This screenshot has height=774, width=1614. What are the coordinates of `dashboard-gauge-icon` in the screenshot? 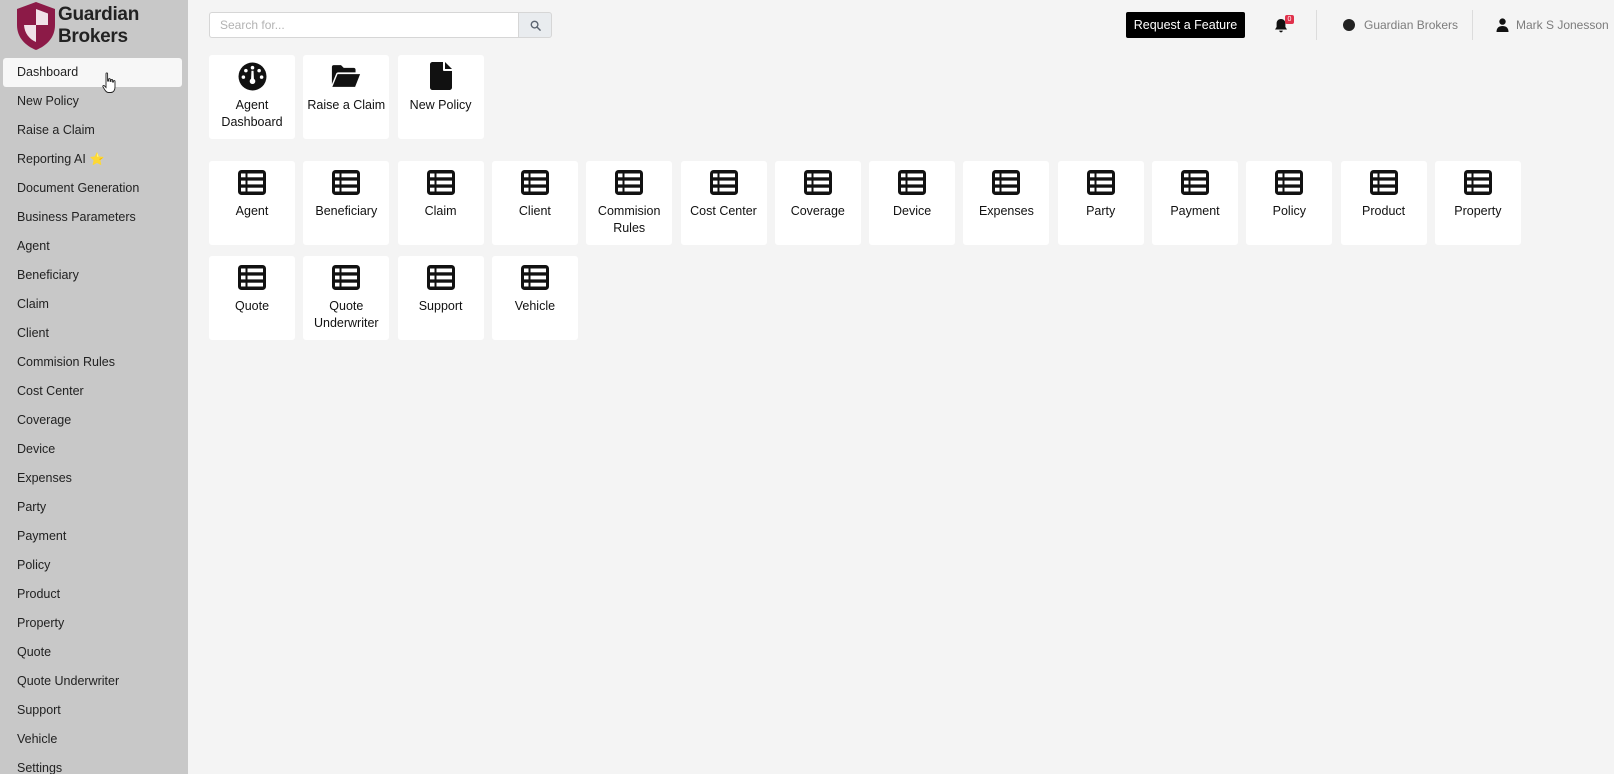 It's located at (252, 76).